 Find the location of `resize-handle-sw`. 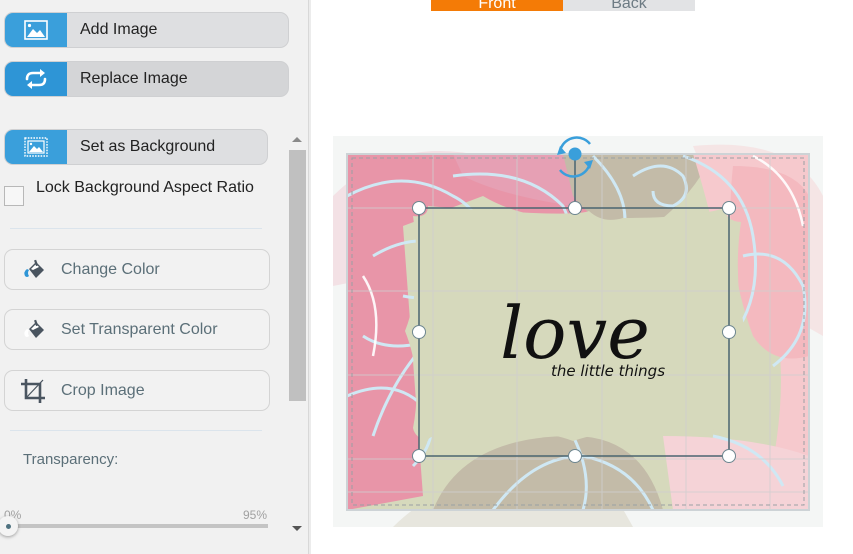

resize-handle-sw is located at coordinates (419, 456).